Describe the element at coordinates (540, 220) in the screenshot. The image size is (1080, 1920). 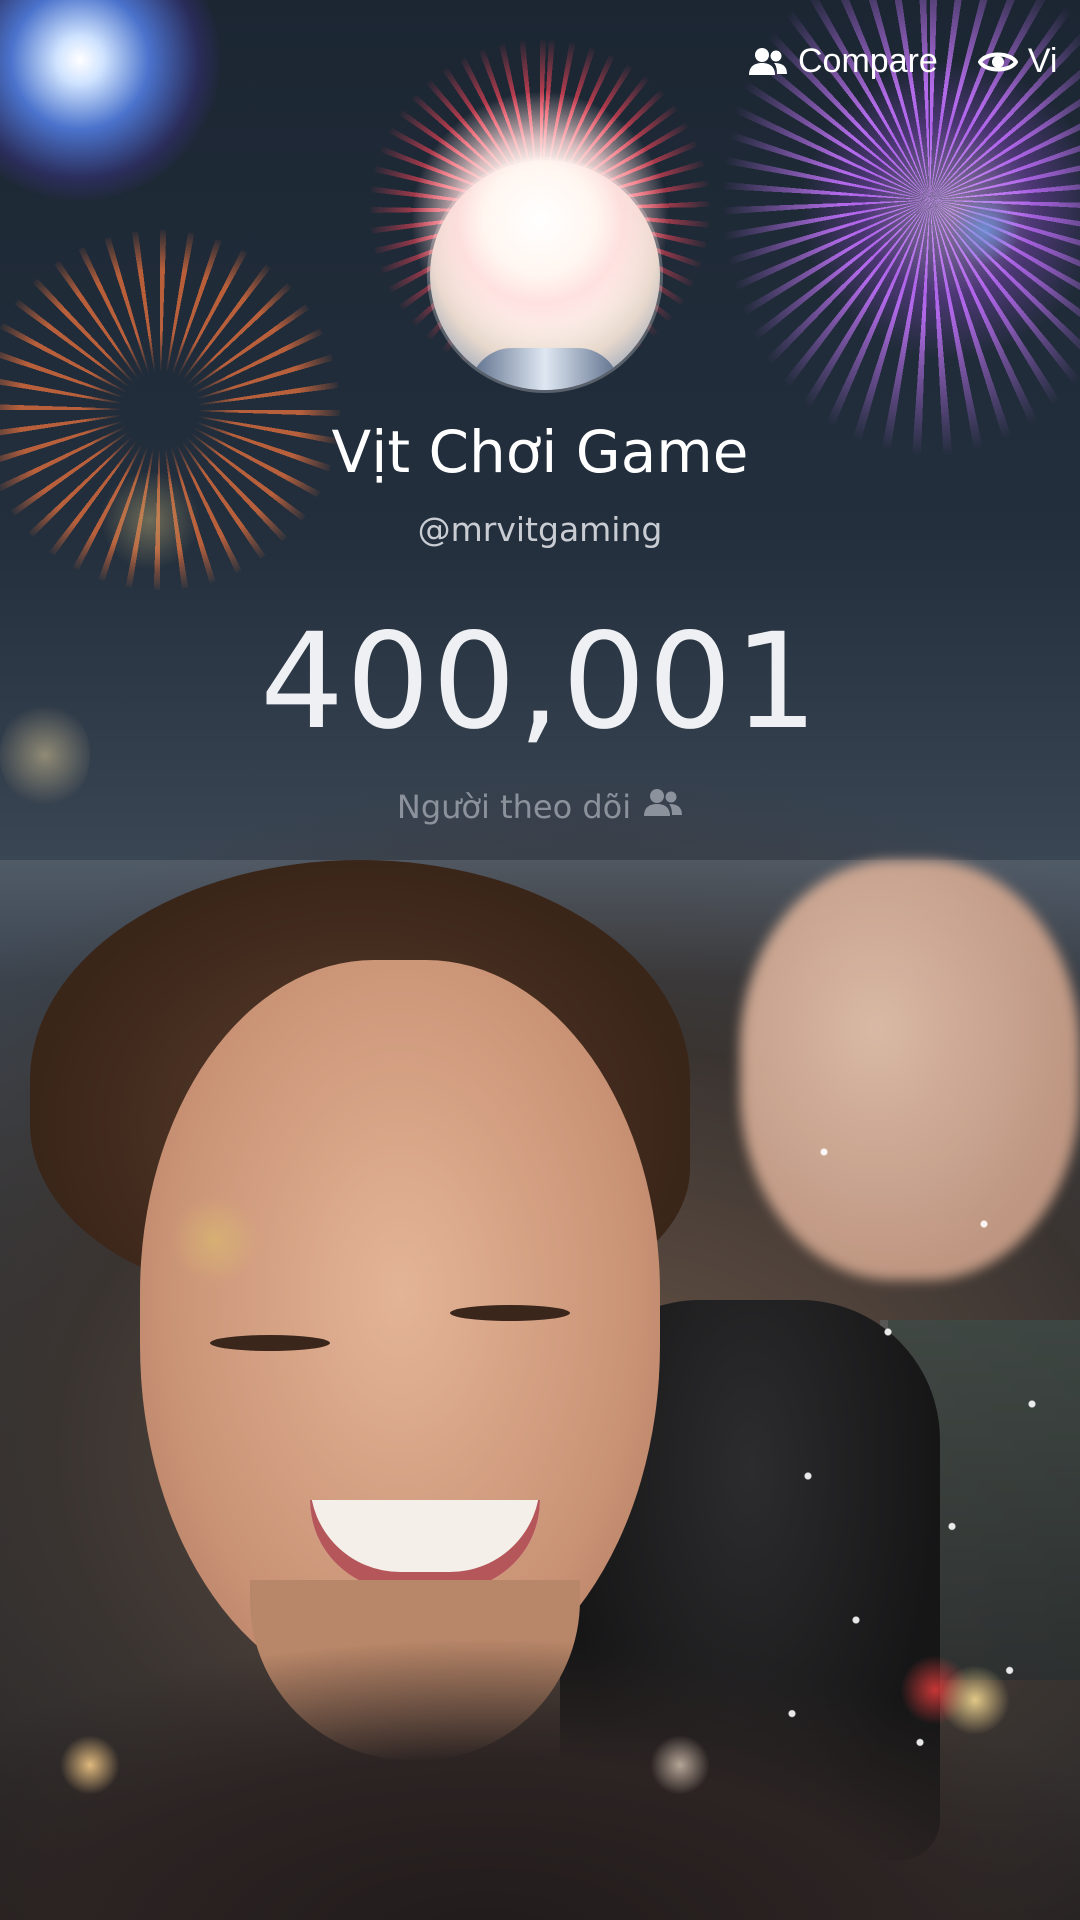
I see `firework-red-burst` at that location.